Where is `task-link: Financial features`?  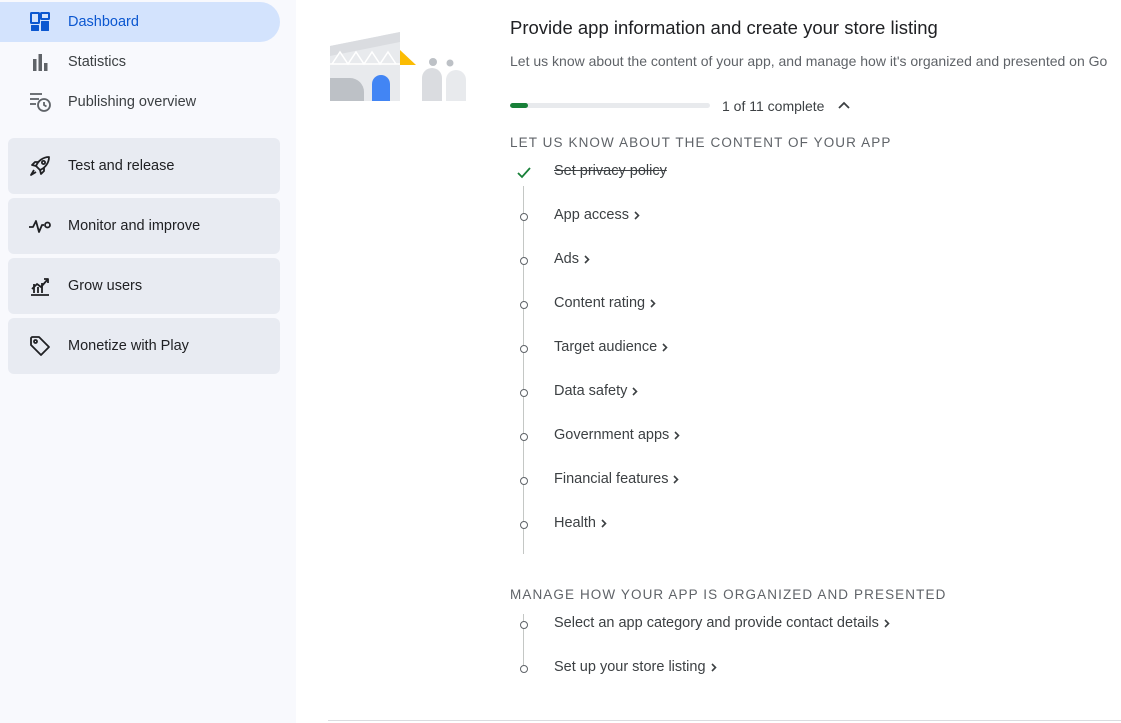 task-link: Financial features is located at coordinates (617, 479).